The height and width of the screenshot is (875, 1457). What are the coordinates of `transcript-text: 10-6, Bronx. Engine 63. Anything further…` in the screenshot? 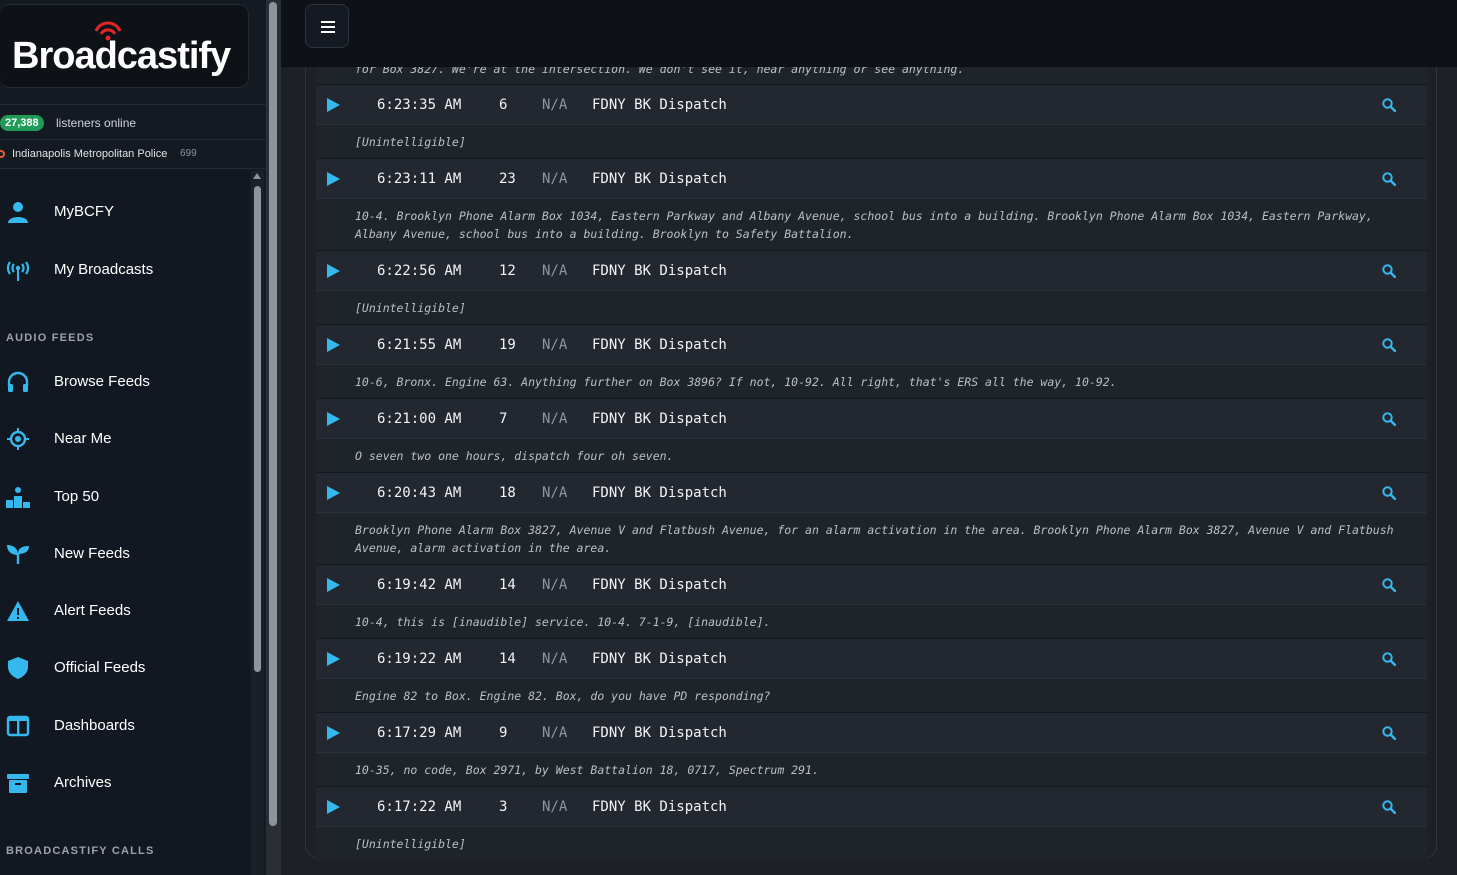 It's located at (736, 382).